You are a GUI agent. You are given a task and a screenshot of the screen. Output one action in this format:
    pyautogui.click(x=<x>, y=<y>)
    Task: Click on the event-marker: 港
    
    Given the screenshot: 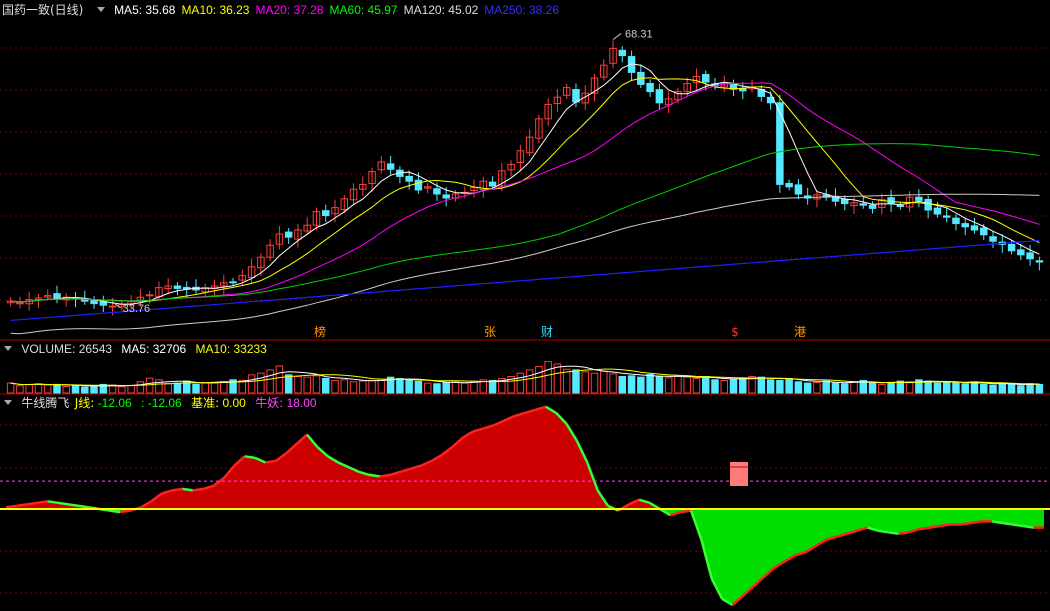 What is the action you would take?
    pyautogui.click(x=800, y=332)
    